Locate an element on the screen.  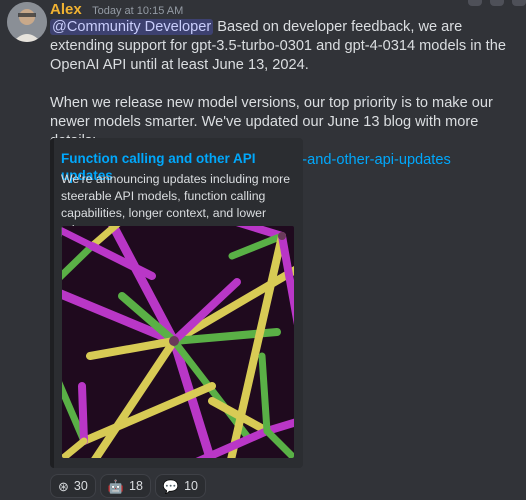
reaction-robot: 🤖 18 is located at coordinates (125, 486).